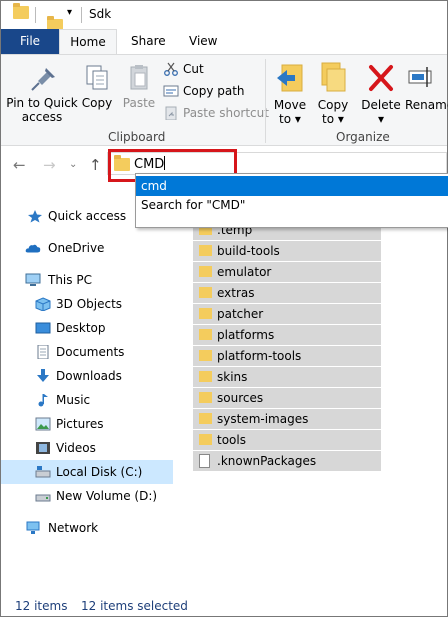 This screenshot has height=617, width=448. I want to click on copy-button: Copy, so click(97, 86).